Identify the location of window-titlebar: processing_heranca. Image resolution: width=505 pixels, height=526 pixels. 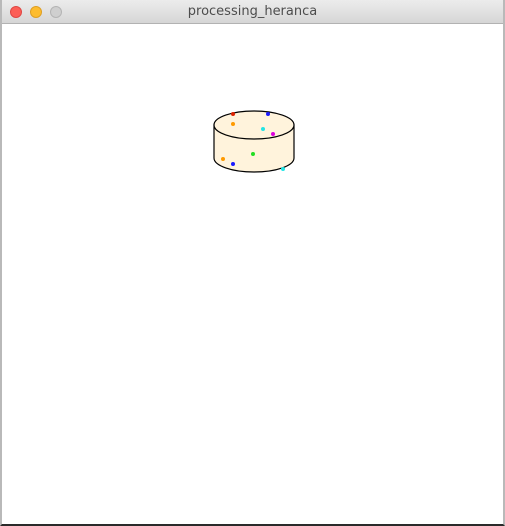
(252, 12).